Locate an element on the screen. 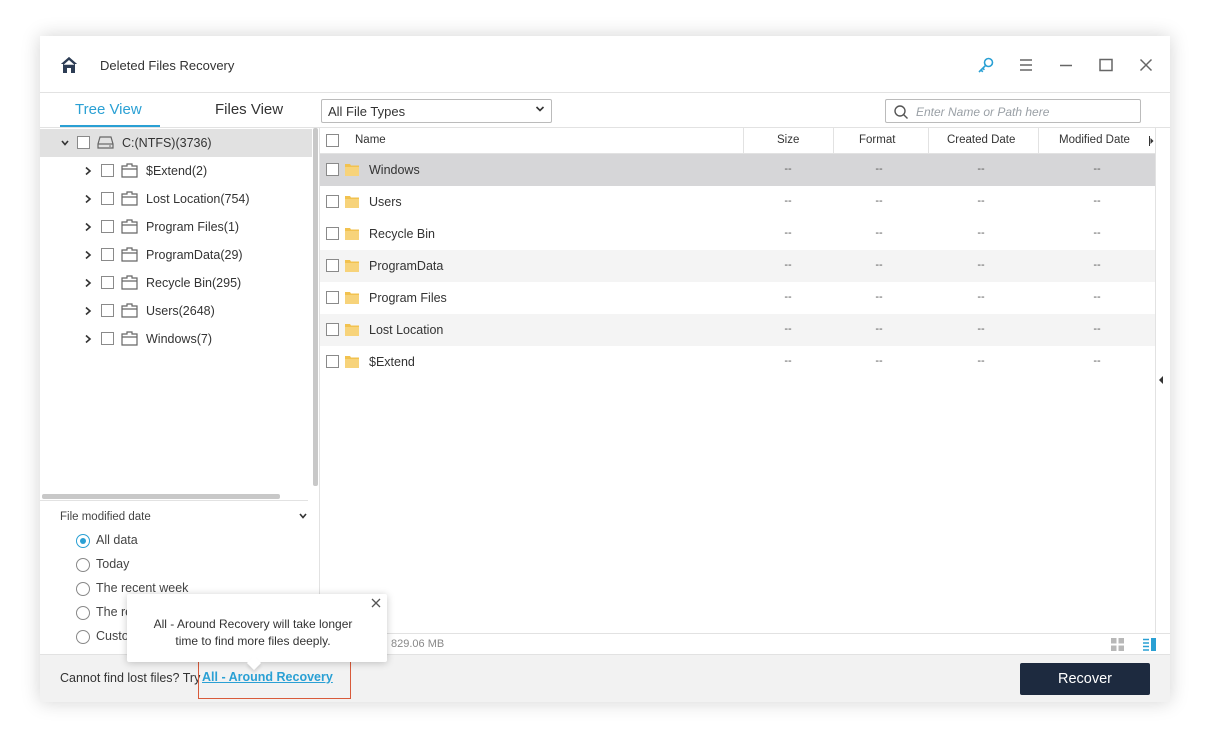 This screenshot has height=746, width=1210. tree-item: Users(2648) is located at coordinates (176, 311).